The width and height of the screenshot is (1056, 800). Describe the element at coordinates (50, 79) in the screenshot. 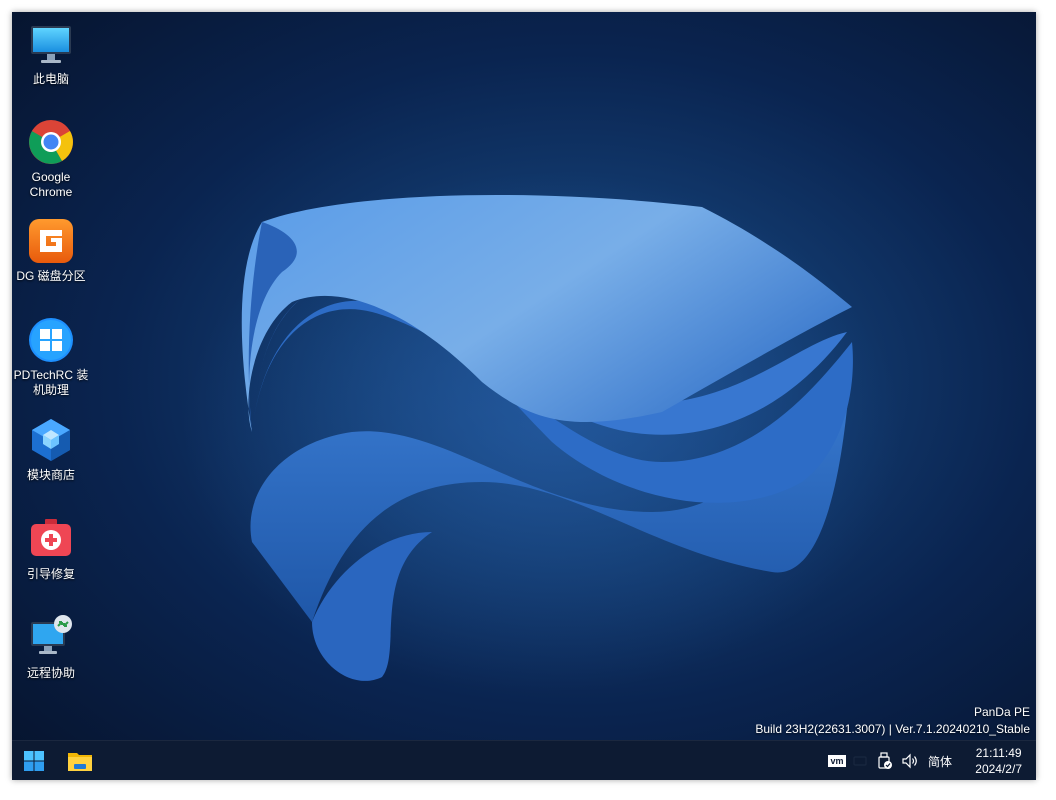

I see `desktop-icon-label: 此电脑` at that location.